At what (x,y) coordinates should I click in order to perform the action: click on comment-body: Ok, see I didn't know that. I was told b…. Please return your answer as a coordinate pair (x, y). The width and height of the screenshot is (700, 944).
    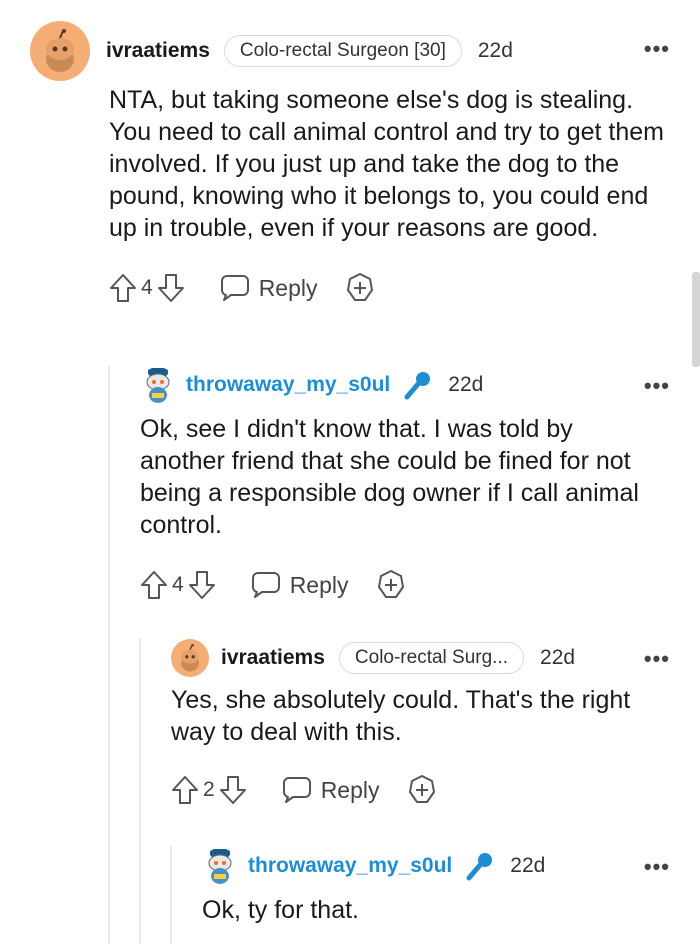
    Looking at the image, I should click on (389, 477).